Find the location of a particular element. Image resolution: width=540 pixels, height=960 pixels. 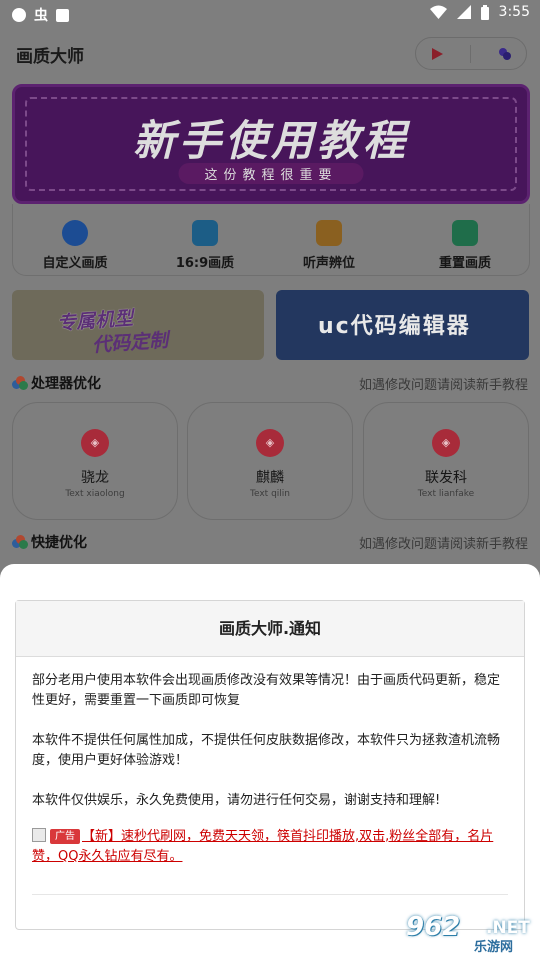

section-title-text: 处理器优化 is located at coordinates (66, 384).